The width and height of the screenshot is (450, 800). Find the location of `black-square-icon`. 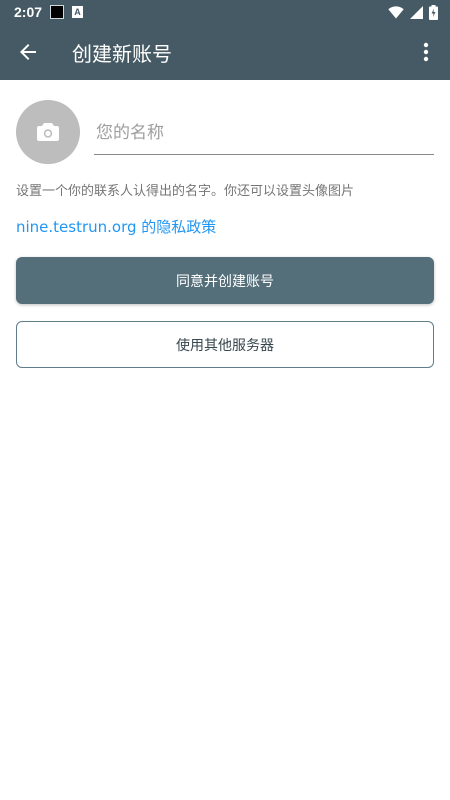

black-square-icon is located at coordinates (57, 12).